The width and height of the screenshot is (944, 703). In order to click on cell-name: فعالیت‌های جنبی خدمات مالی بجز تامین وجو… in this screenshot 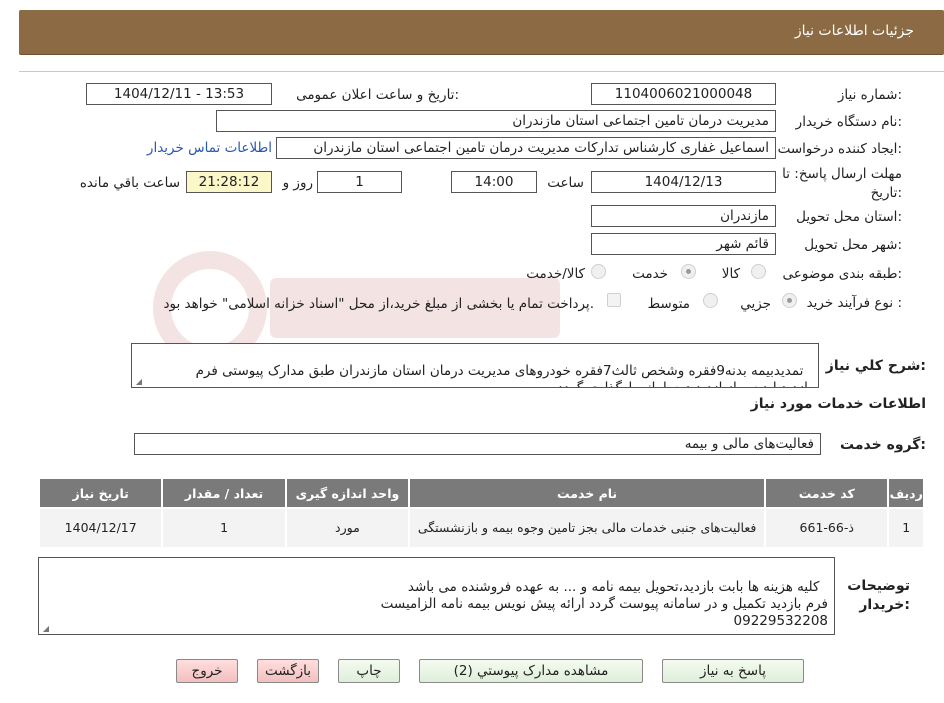, I will do `click(587, 528)`.